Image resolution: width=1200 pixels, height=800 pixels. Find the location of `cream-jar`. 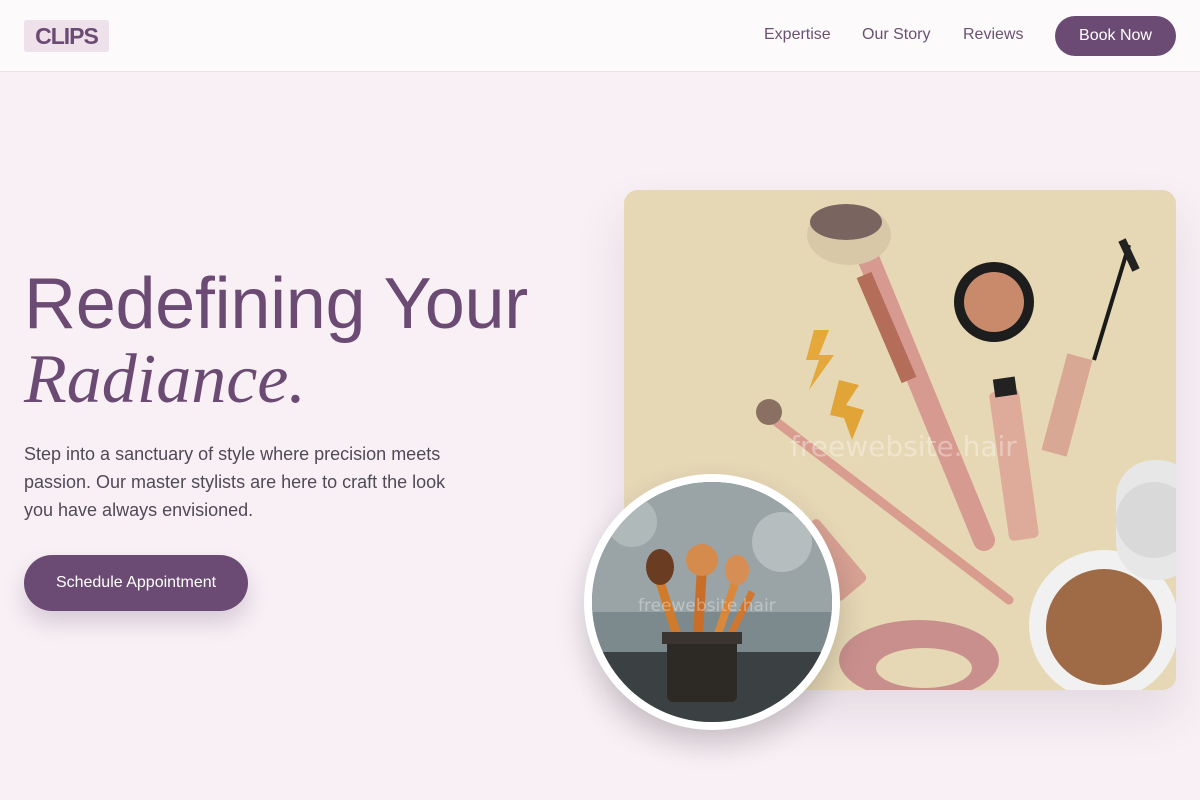

cream-jar is located at coordinates (994, 302).